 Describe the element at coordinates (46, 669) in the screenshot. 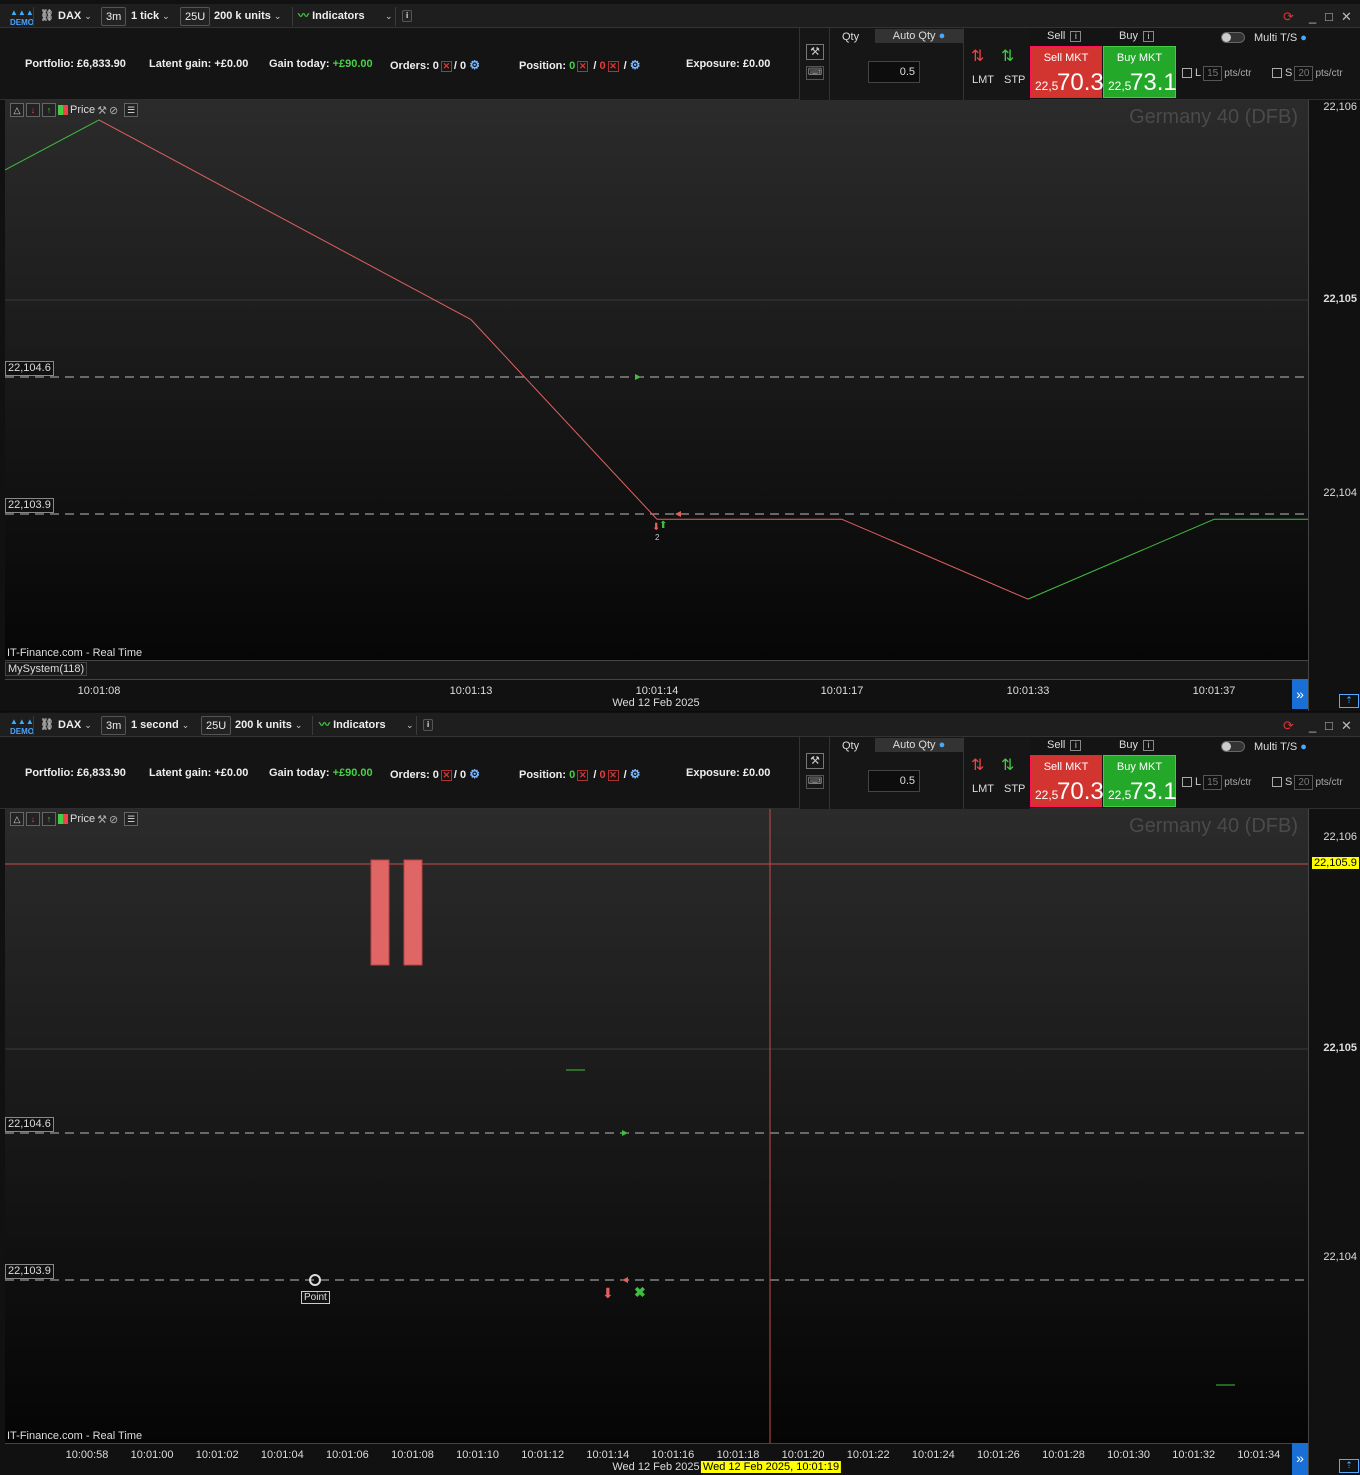

I see `system-indicator-label: MySystem(118)` at that location.